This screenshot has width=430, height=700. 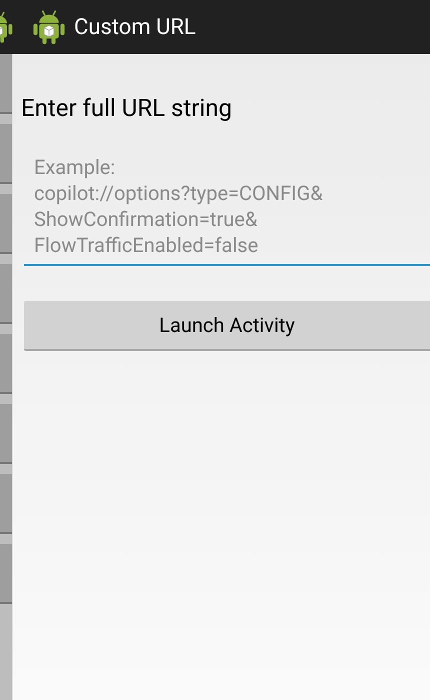 I want to click on window-title: Custom URL, so click(x=135, y=28).